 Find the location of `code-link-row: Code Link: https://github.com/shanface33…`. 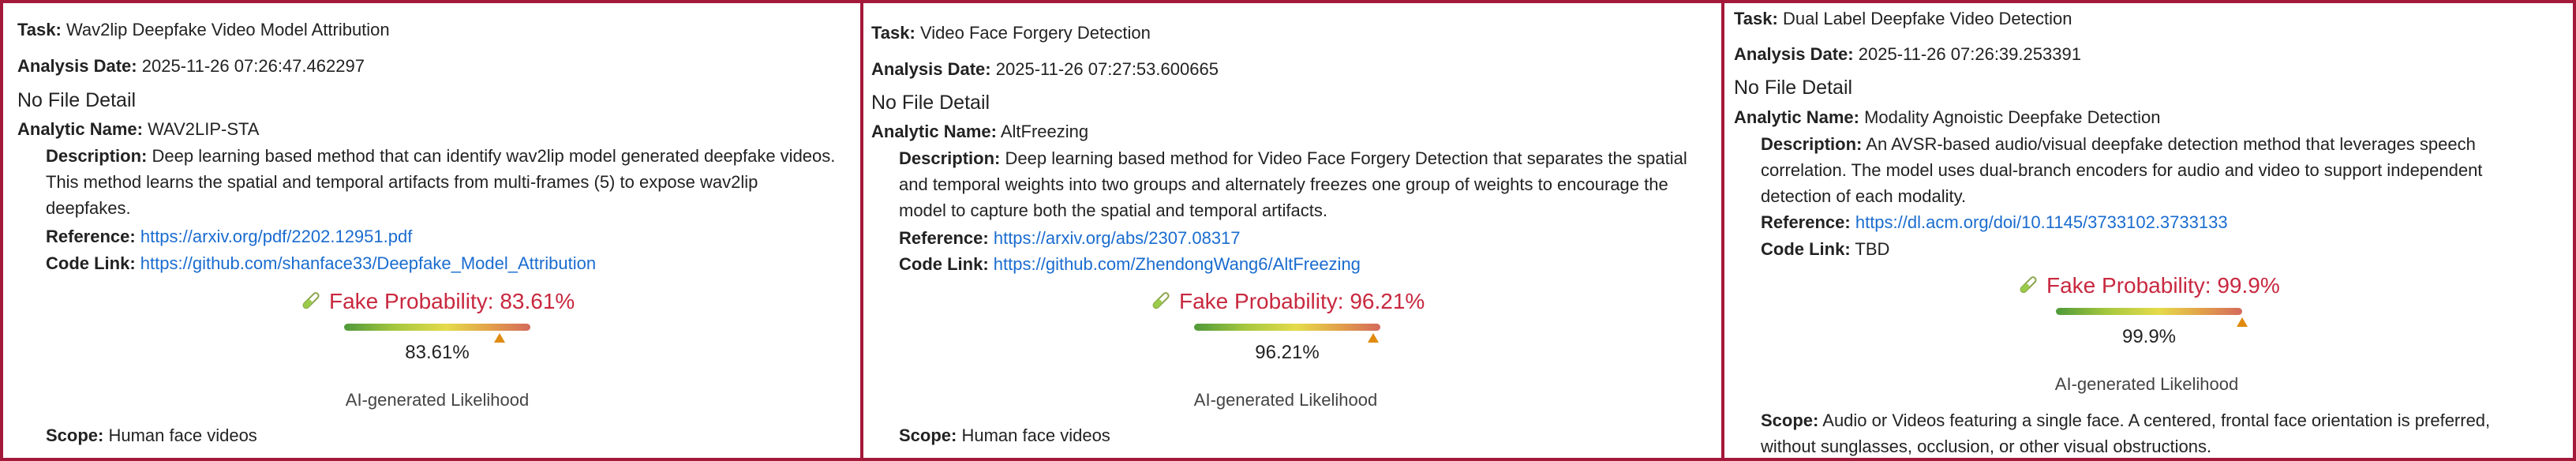

code-link-row: Code Link: https://github.com/shanface33… is located at coordinates (321, 263).